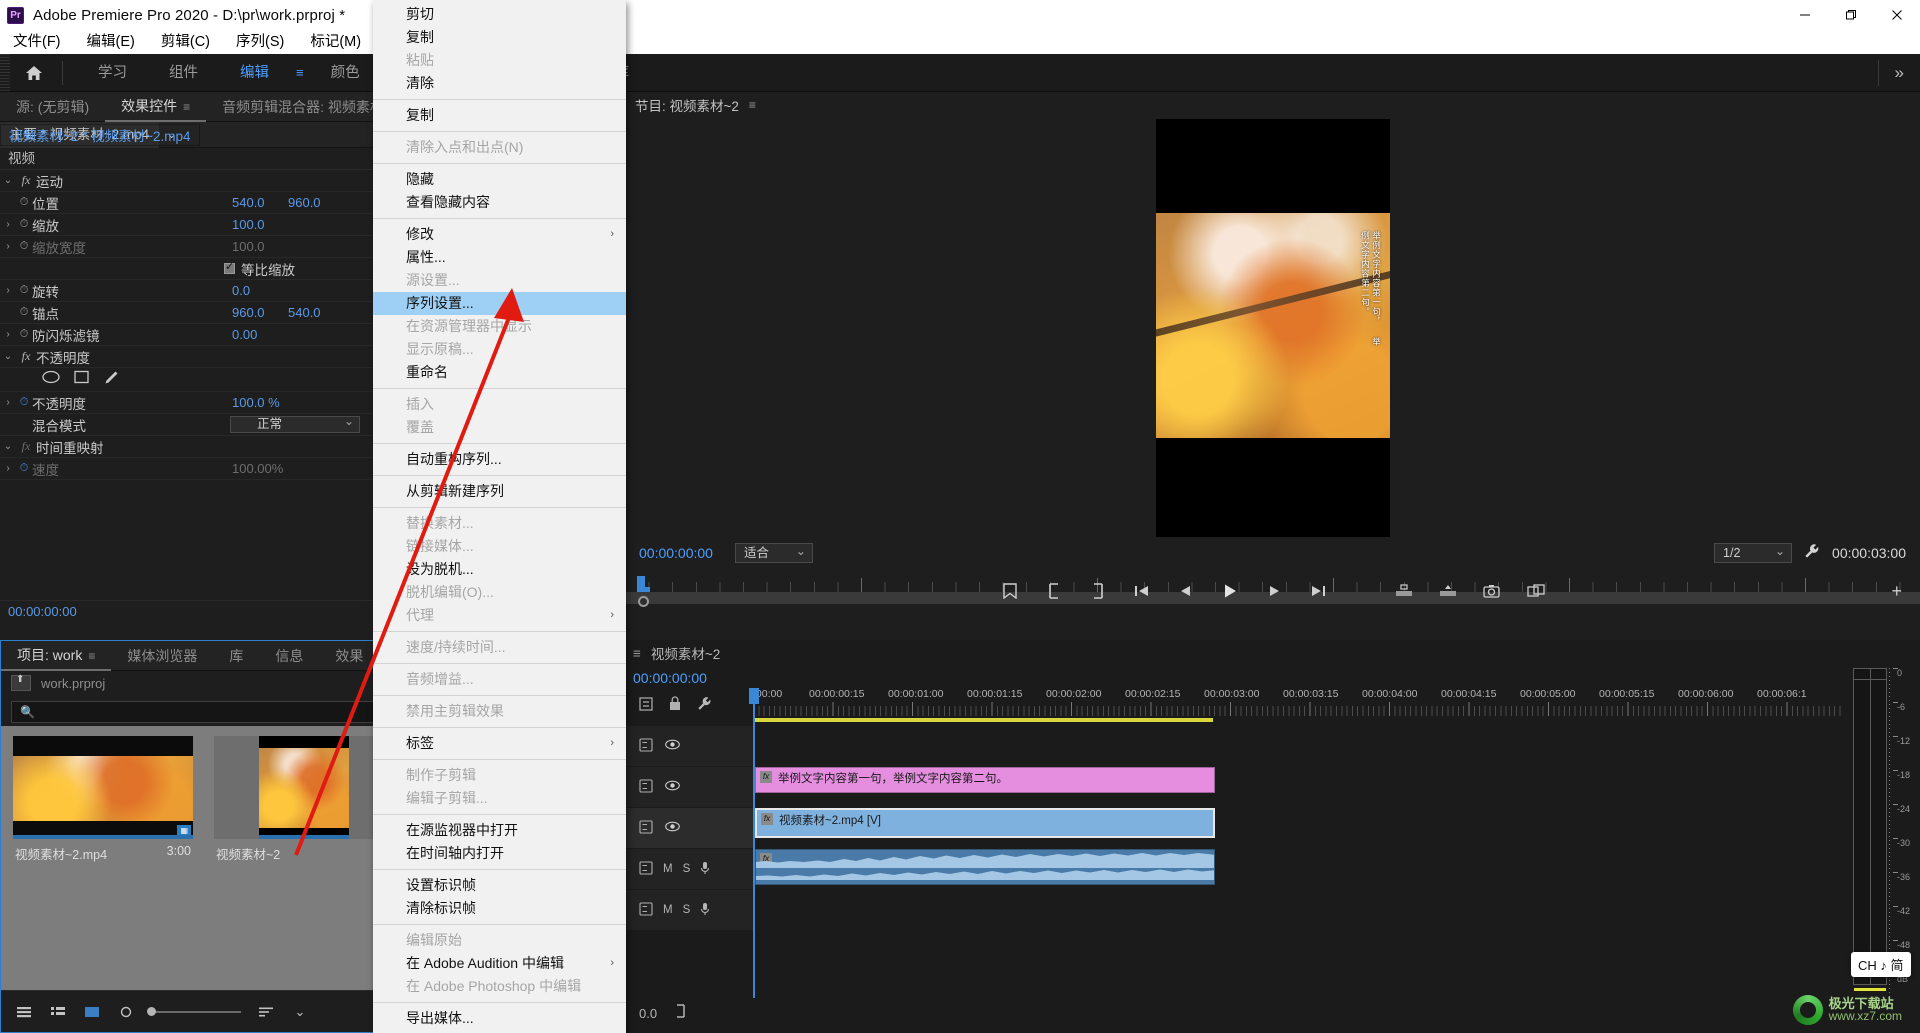  What do you see at coordinates (260, 42) in the screenshot?
I see `menu-sequence: 序列(S)` at bounding box center [260, 42].